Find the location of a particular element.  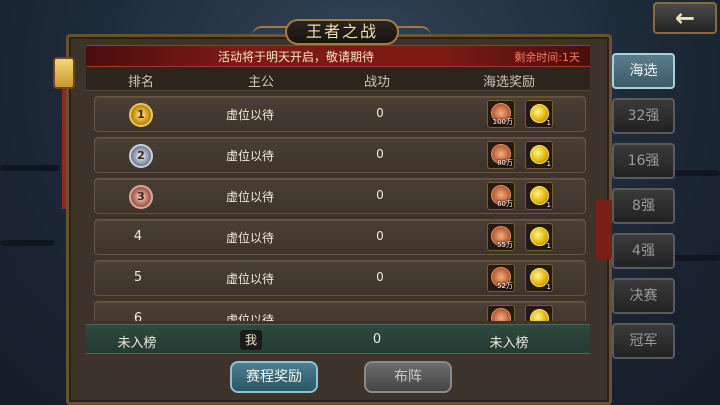

silver-medal-icon: 2 is located at coordinates (141, 156).